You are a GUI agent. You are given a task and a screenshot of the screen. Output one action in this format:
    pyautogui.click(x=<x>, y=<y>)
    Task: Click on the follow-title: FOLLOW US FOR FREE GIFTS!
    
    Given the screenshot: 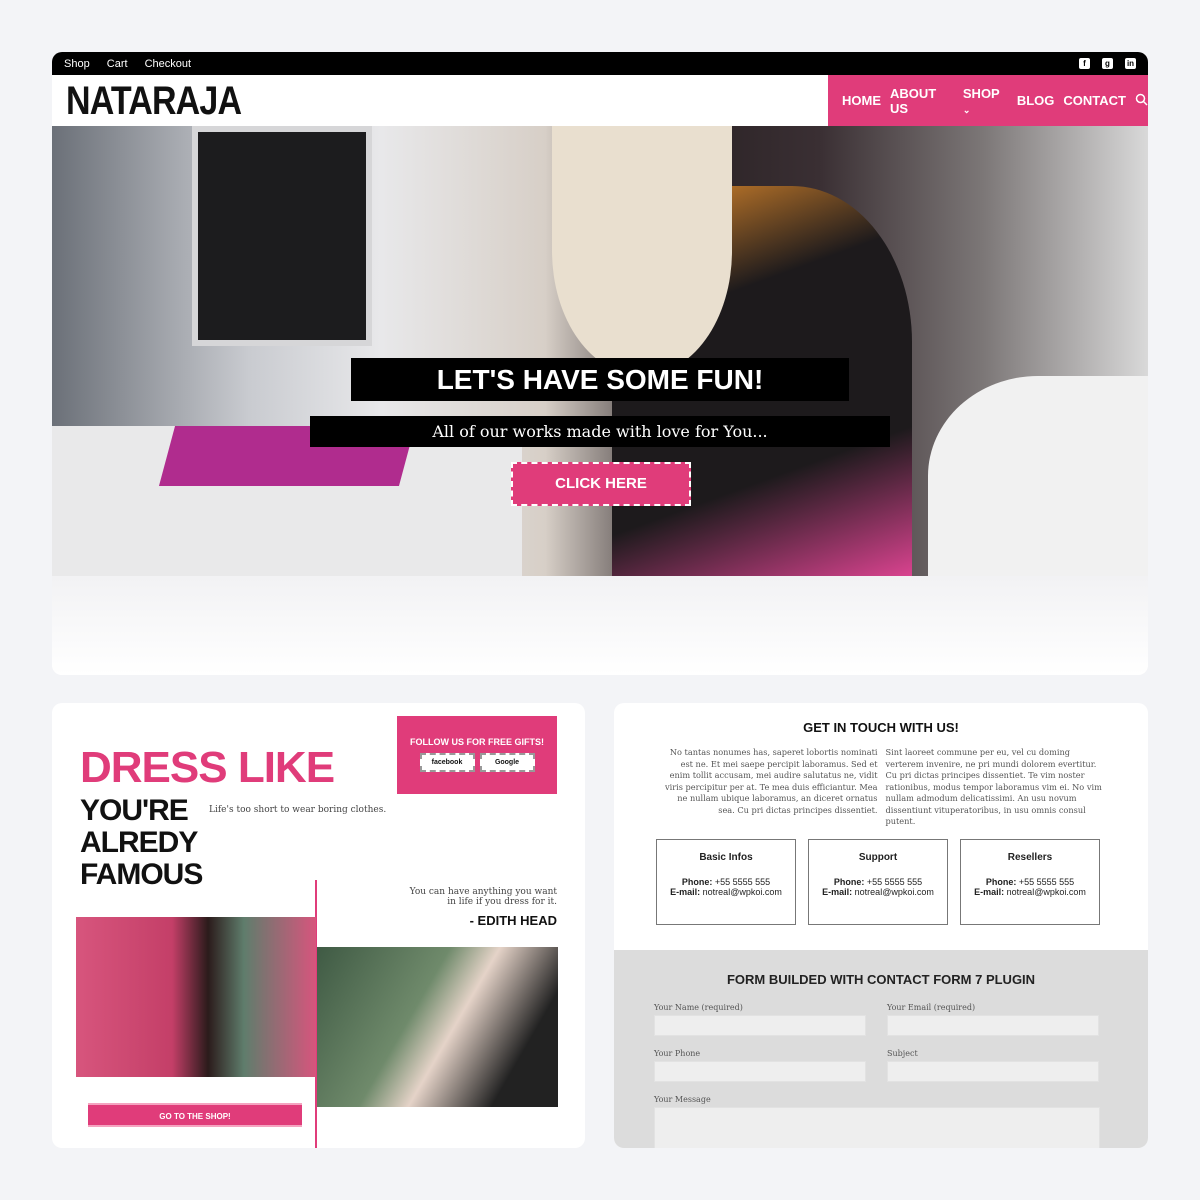 What is the action you would take?
    pyautogui.click(x=477, y=742)
    